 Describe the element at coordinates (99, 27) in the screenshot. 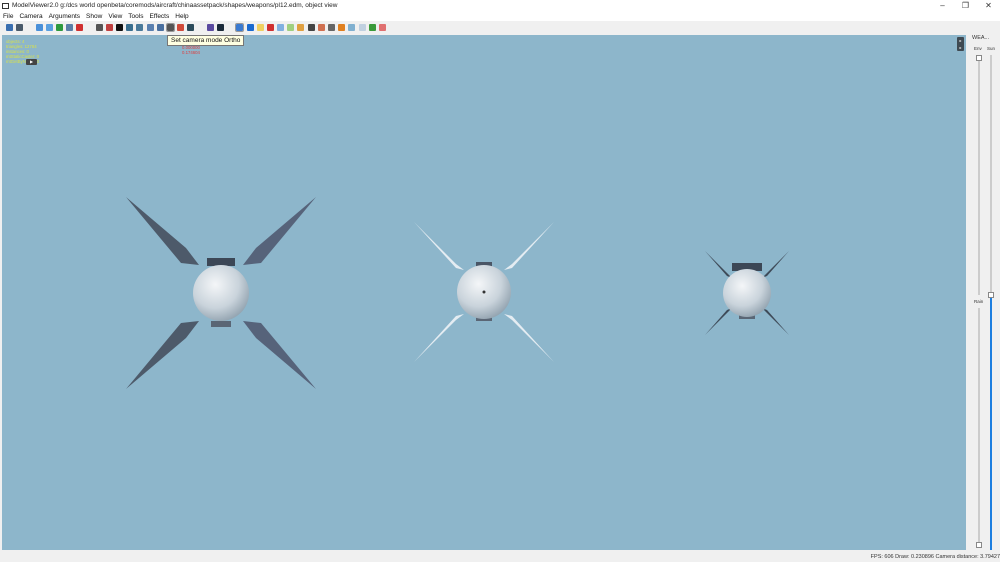

I see `skeleton-icon` at that location.